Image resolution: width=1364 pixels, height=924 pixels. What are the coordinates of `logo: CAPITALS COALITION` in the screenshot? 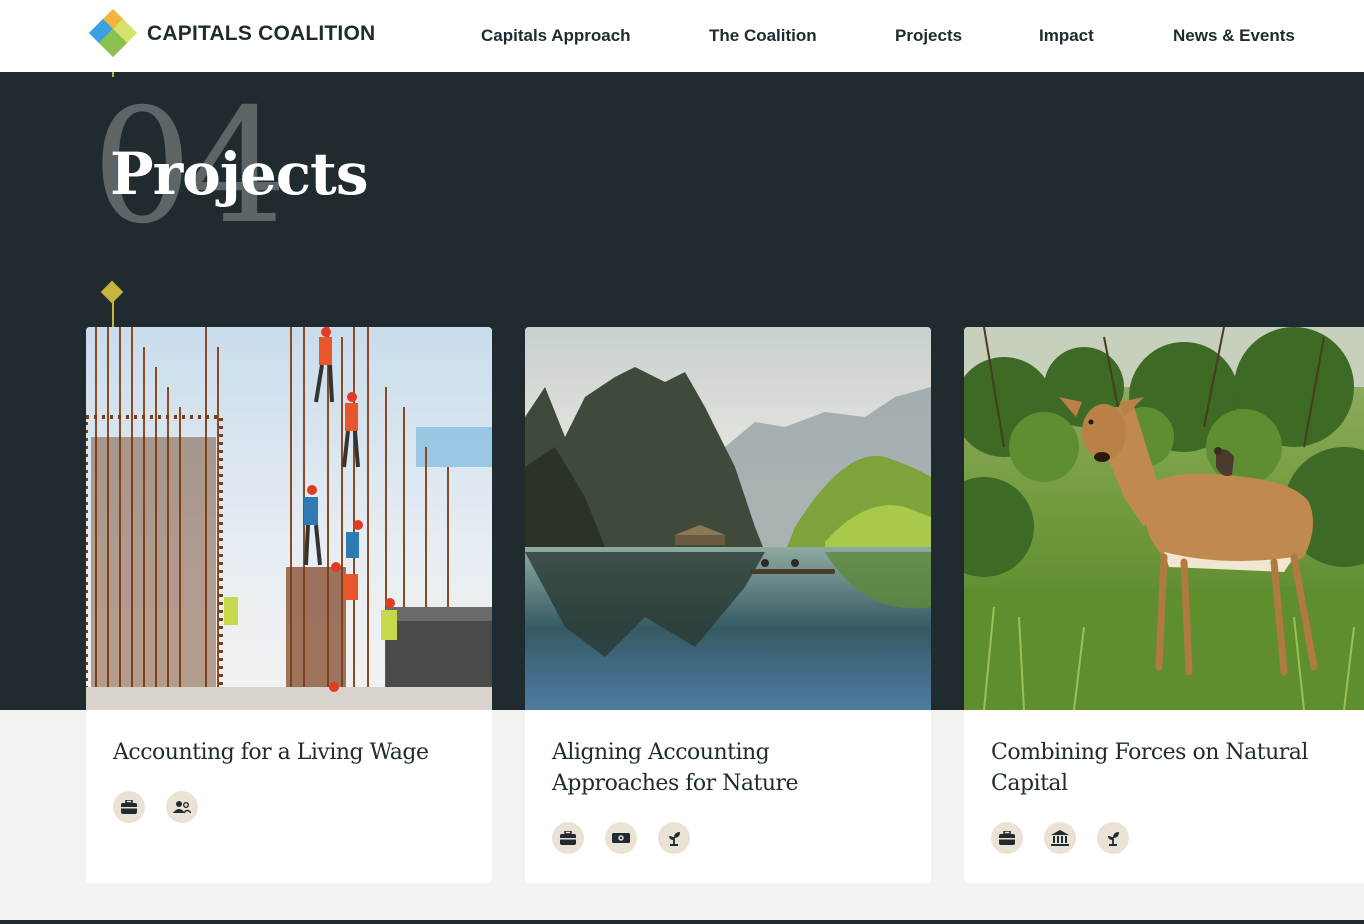 It's located at (231, 33).